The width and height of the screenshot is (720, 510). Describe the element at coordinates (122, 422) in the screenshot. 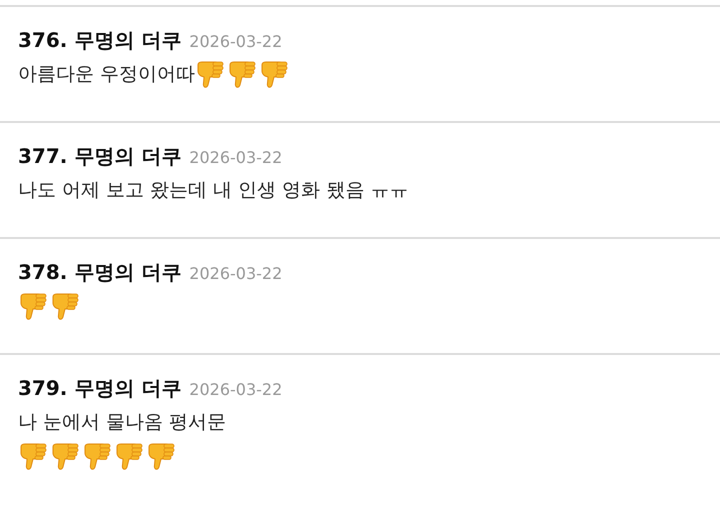

I see `comment-text: 나 눈에서 물나옴 평서문` at that location.